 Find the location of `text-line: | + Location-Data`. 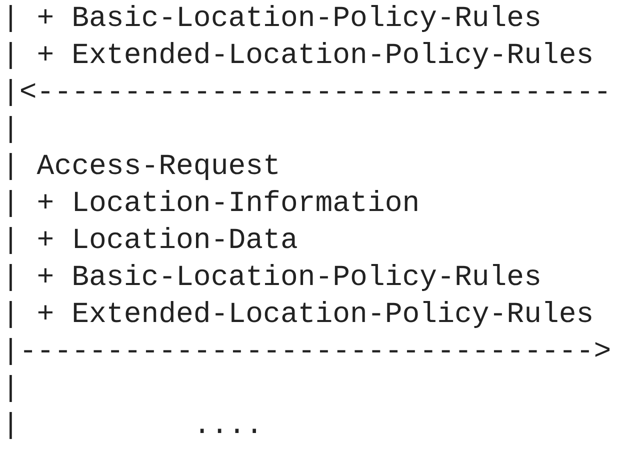

text-line: | + Location-Data is located at coordinates (150, 241).